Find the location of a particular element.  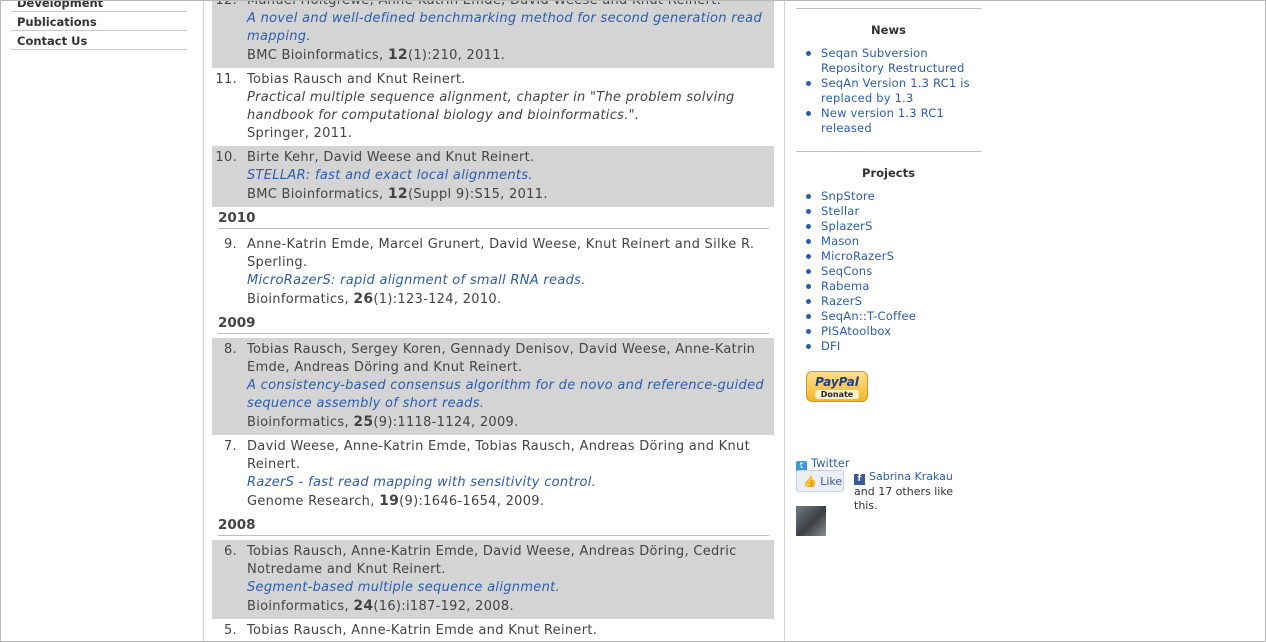

news-link: SeqAn Version 1.3 RC1 is replaced by 1.3 is located at coordinates (895, 90).